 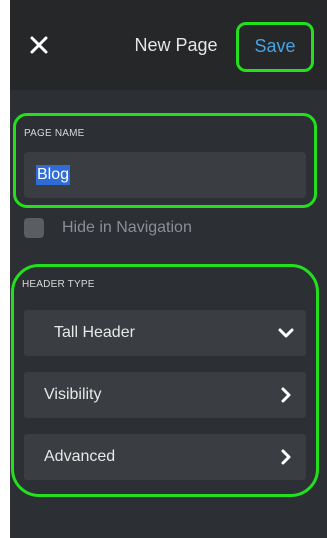 What do you see at coordinates (275, 46) in the screenshot?
I see `save-button: Save` at bounding box center [275, 46].